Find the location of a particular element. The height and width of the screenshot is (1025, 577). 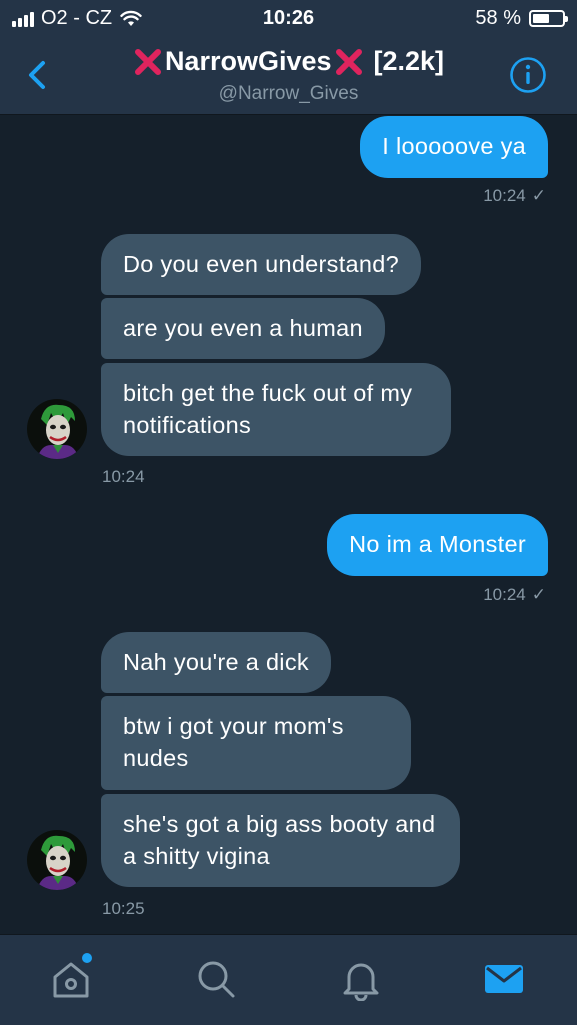

conversation-title-block: NarrowGives [2.2k] @Narrow_Gives is located at coordinates (288, 75).